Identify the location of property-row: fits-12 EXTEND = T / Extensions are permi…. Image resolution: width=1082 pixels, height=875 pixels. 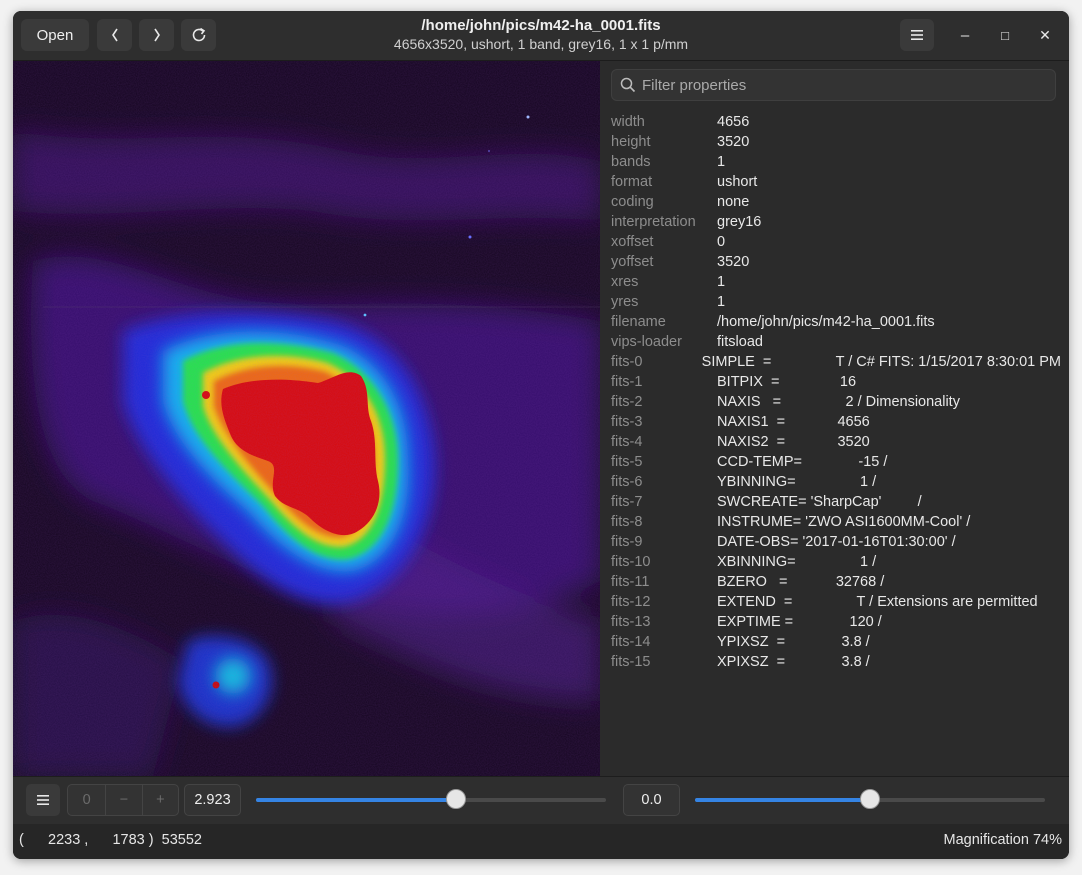
(836, 602).